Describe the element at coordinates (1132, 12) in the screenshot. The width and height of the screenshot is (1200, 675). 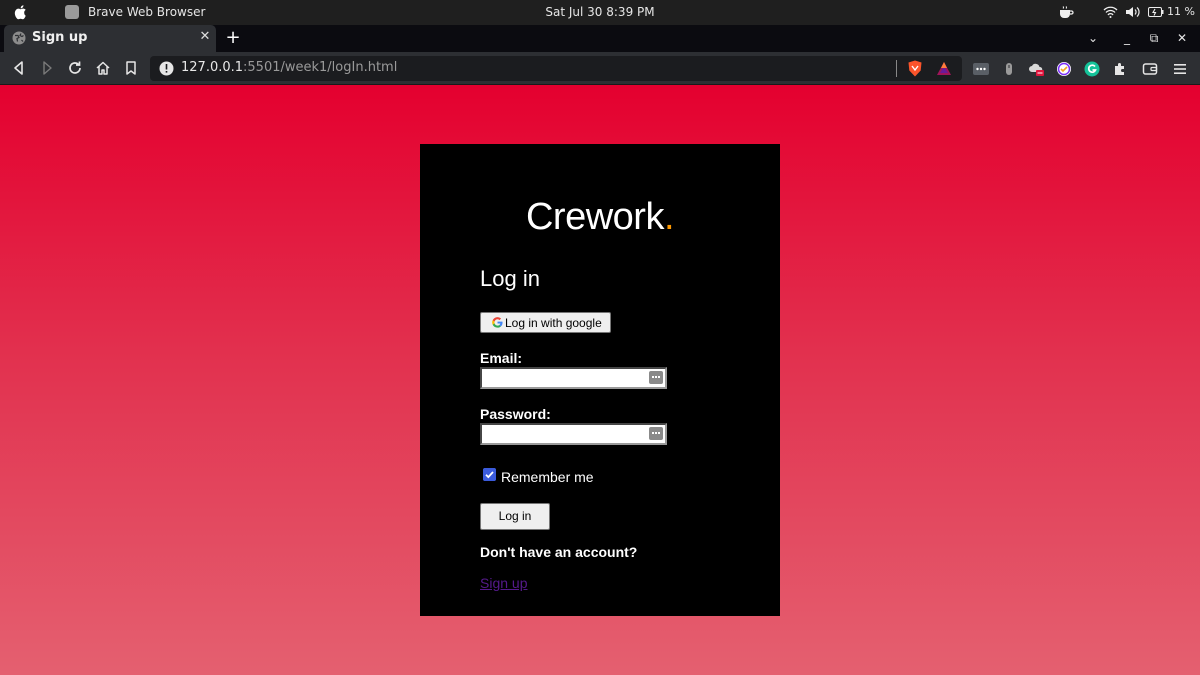
I see `volume-icon` at that location.